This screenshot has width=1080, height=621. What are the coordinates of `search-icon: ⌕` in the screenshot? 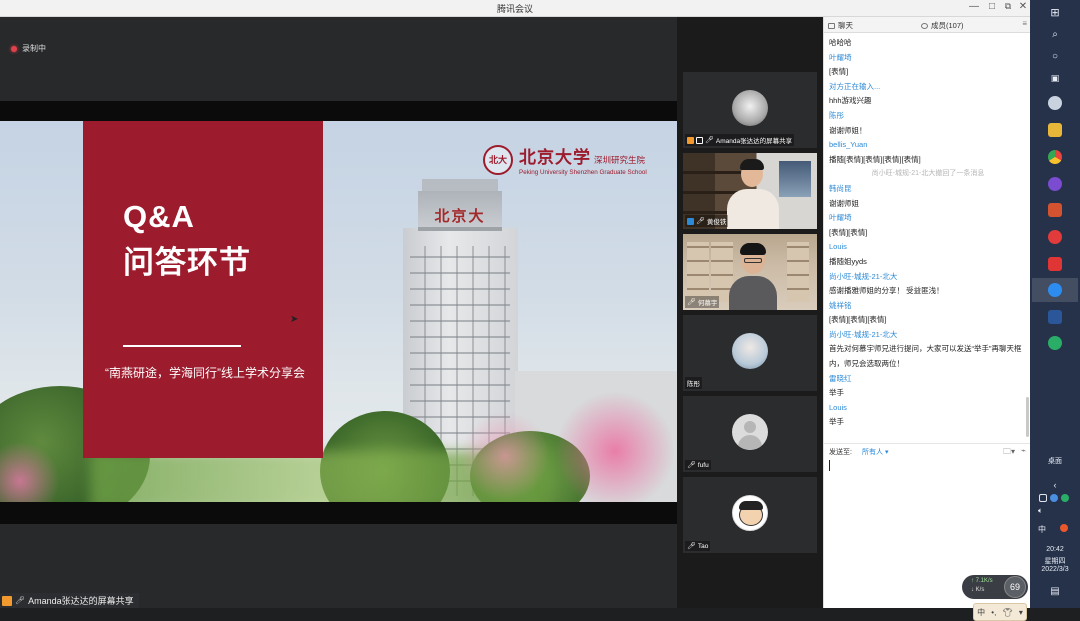 It's located at (1055, 34).